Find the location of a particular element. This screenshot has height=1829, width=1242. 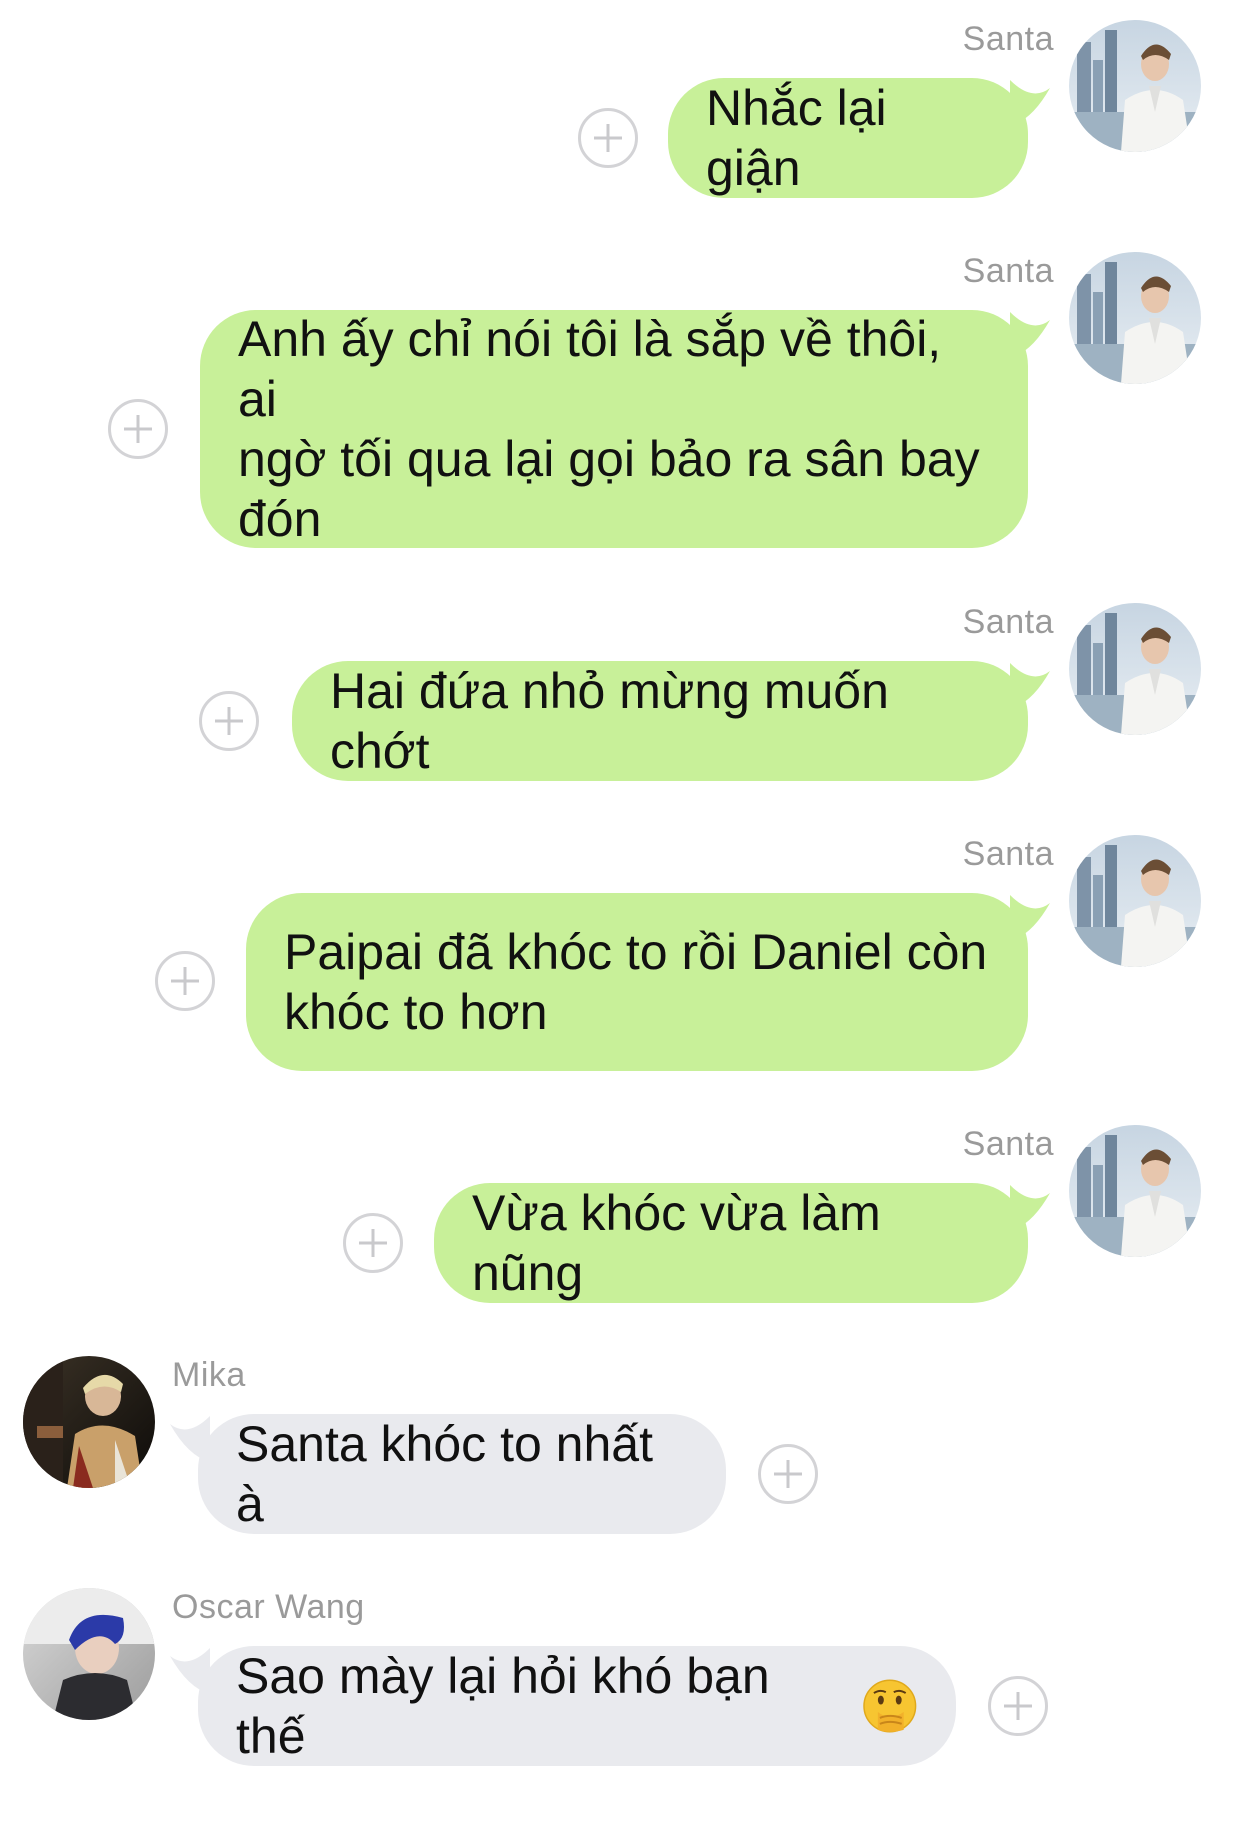

message-bubble: Nhắc lại giận is located at coordinates (848, 138).